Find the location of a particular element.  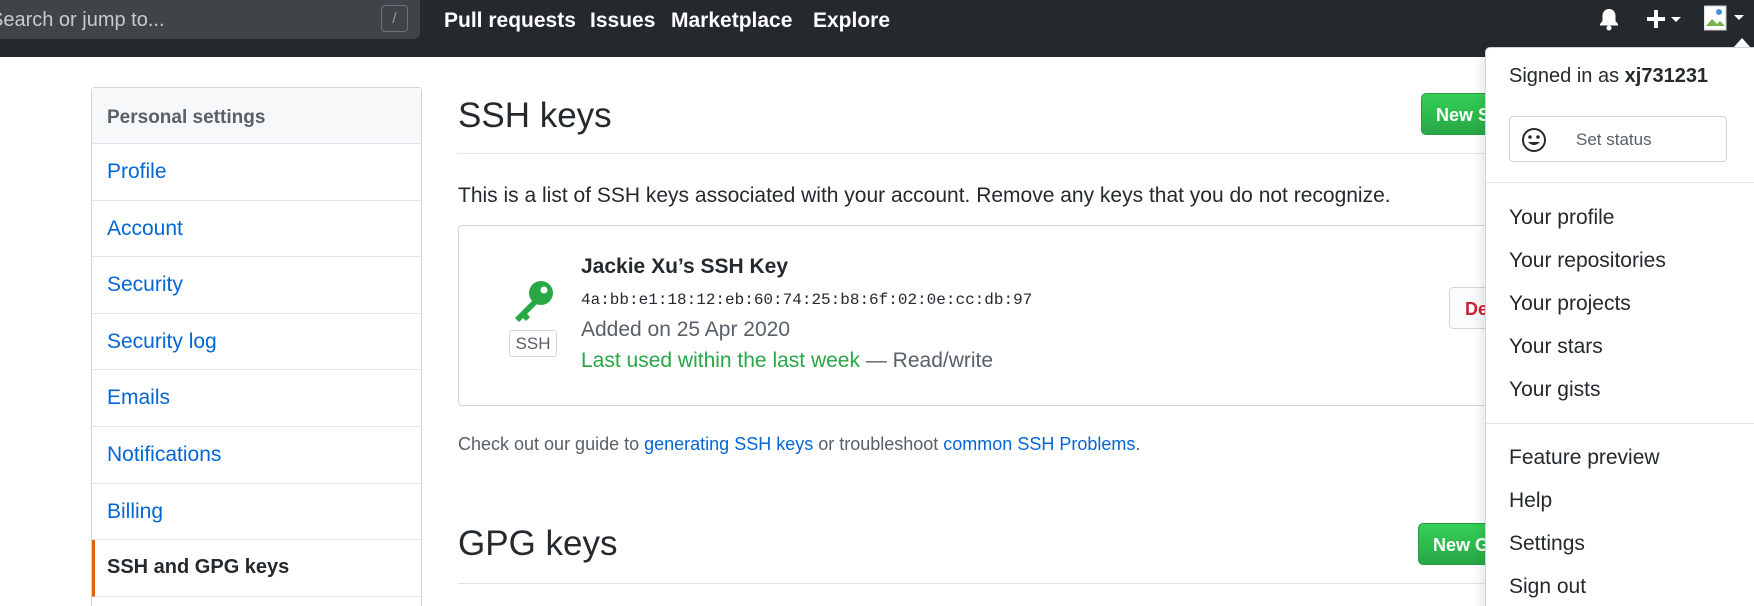

menu-your-projects: Your projects is located at coordinates (1570, 304).